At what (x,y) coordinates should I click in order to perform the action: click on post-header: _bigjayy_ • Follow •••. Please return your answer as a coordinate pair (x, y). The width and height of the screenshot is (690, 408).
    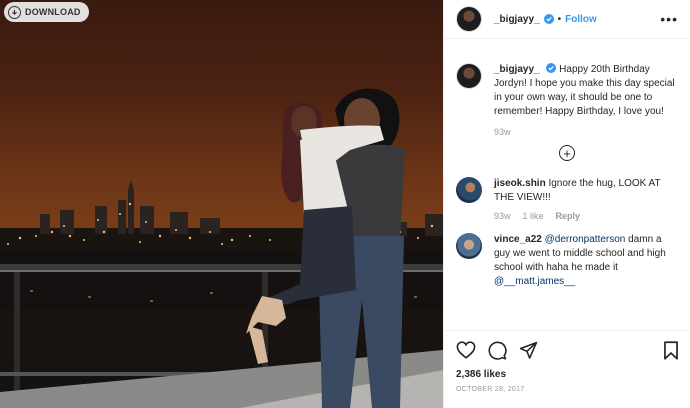
    Looking at the image, I should click on (567, 19).